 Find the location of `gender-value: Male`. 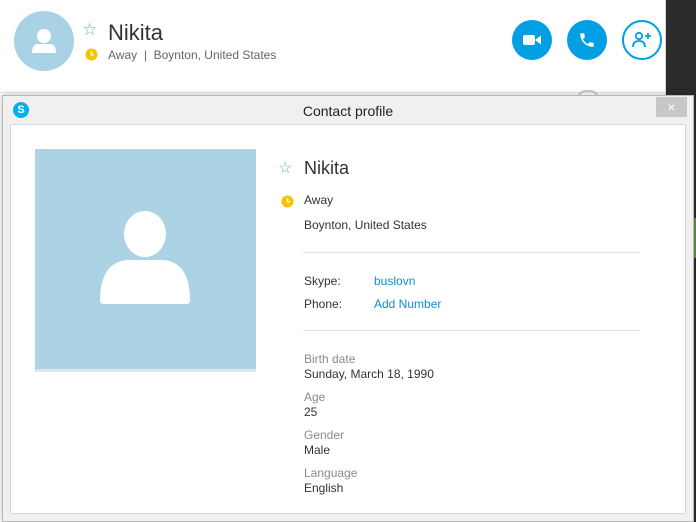

gender-value: Male is located at coordinates (317, 450).